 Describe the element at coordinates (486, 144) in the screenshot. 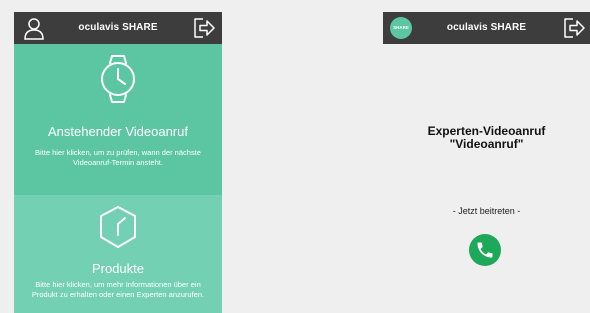

I see `videocall-title-line2: "Videoanruf"` at that location.